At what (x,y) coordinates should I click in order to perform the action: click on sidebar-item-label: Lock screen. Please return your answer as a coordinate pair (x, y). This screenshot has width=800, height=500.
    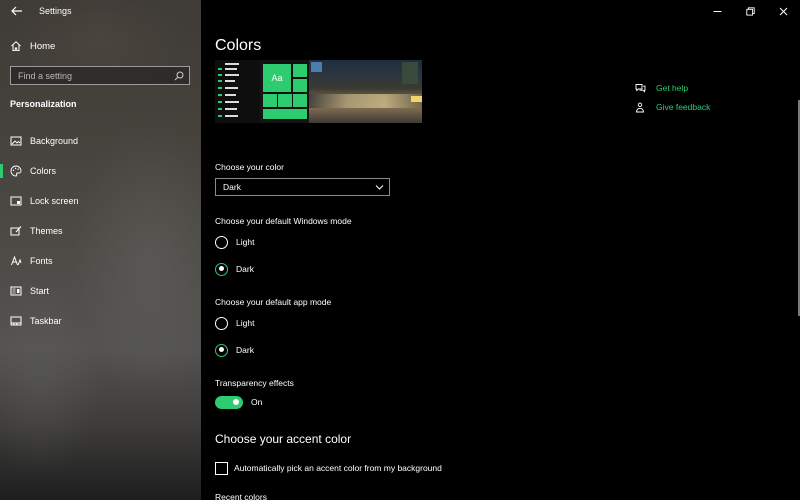
    Looking at the image, I should click on (54, 201).